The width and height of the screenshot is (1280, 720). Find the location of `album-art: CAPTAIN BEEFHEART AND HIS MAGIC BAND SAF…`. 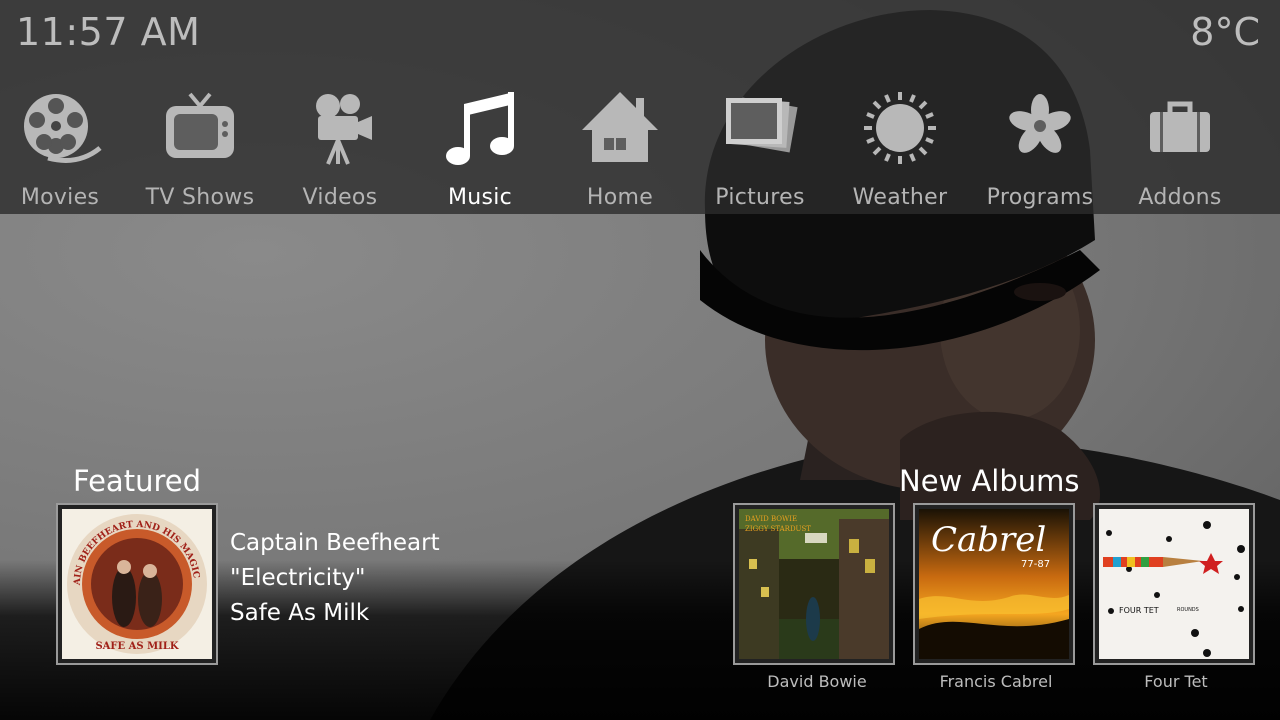

album-art: CAPTAIN BEEFHEART AND HIS MAGIC BAND SAF… is located at coordinates (137, 584).